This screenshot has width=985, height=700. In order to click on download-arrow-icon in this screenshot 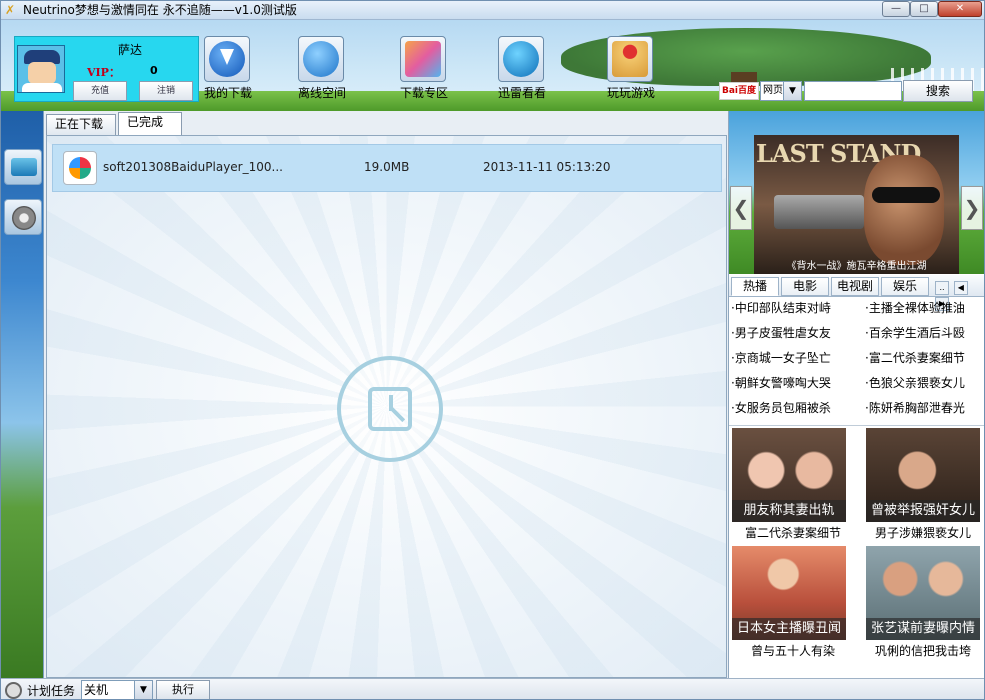, I will do `click(227, 59)`.